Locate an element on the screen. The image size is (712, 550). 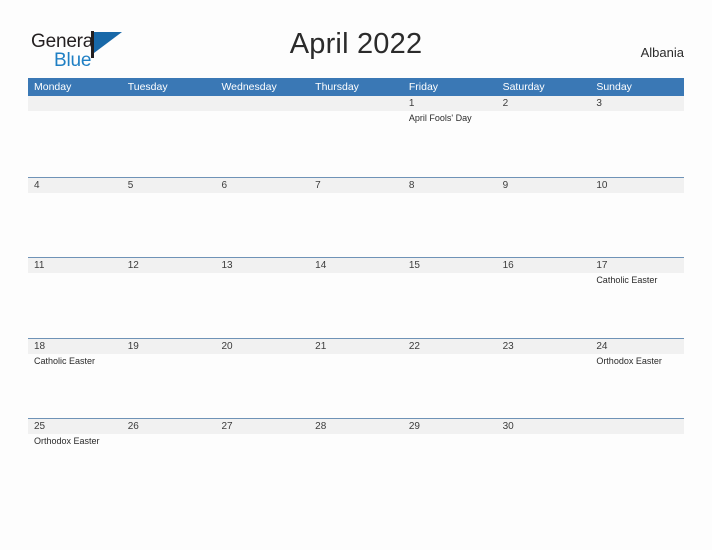
day-cell: 7 is located at coordinates (356, 218).